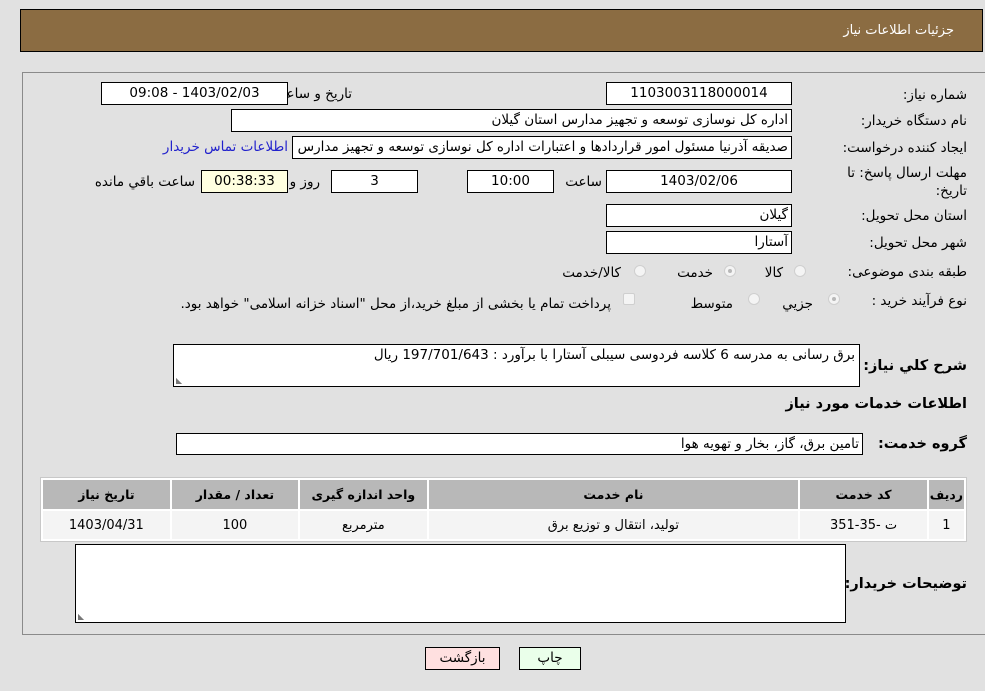 The image size is (985, 691). What do you see at coordinates (919, 301) in the screenshot?
I see `process-label: نوع فرآیند خرید :` at bounding box center [919, 301].